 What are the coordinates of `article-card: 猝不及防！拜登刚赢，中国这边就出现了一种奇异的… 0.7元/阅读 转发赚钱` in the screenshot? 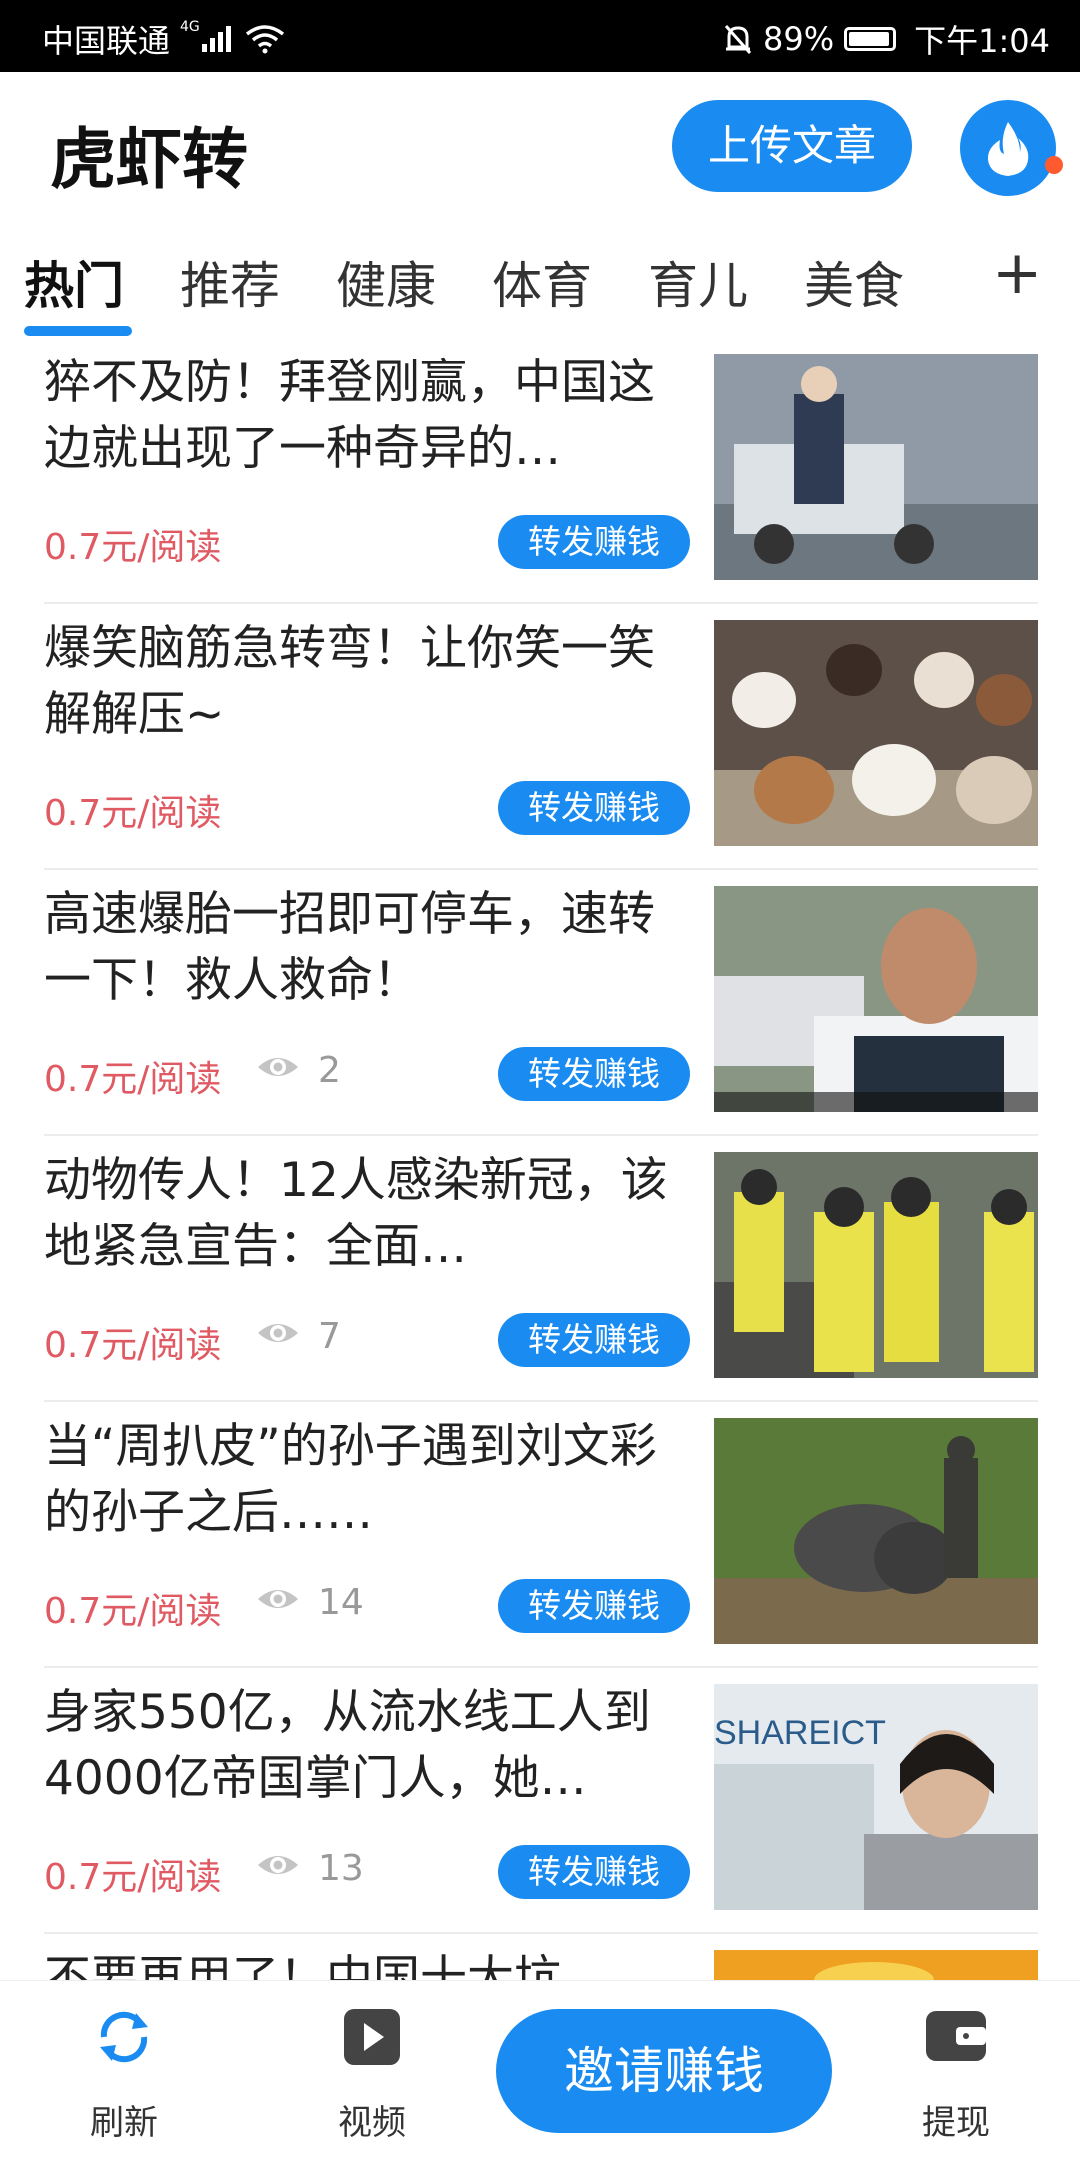 It's located at (540, 483).